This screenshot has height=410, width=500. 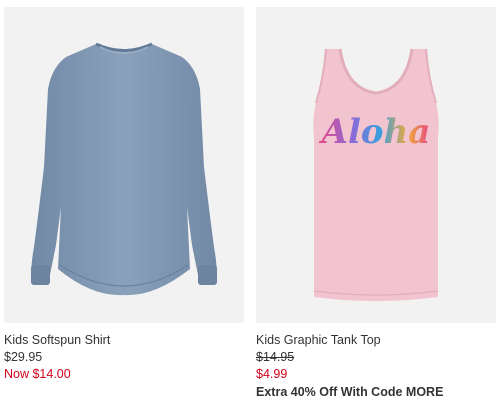 I want to click on product-sale-price: $4.99, so click(x=272, y=374).